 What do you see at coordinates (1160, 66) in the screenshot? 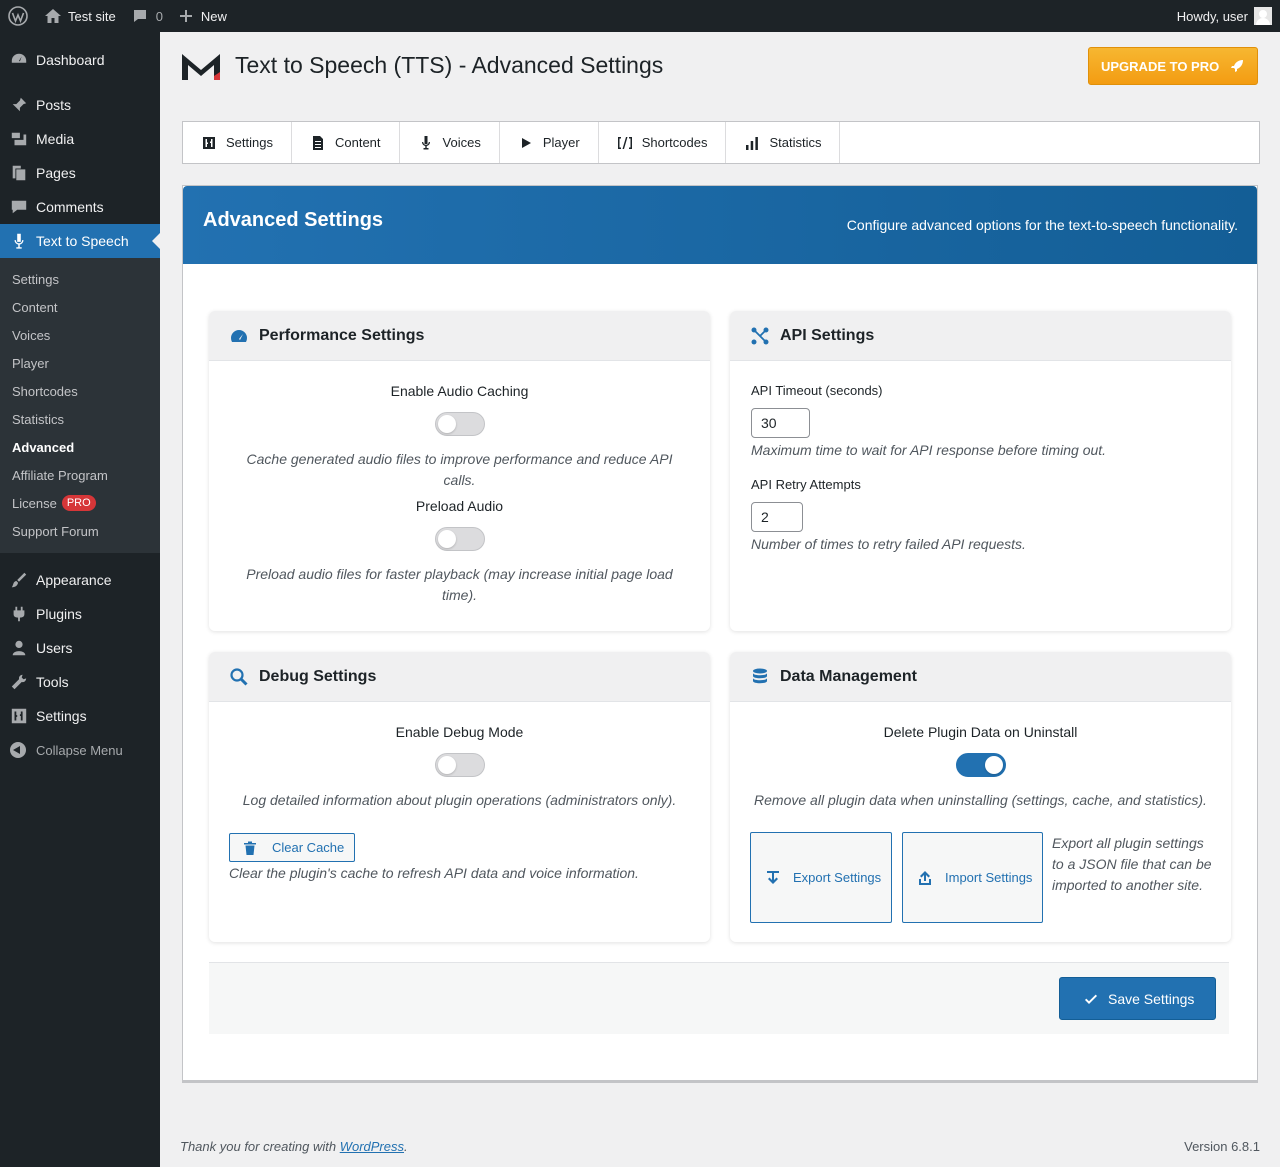
I see `upgrade-label: UPGRADE TO PRO` at bounding box center [1160, 66].